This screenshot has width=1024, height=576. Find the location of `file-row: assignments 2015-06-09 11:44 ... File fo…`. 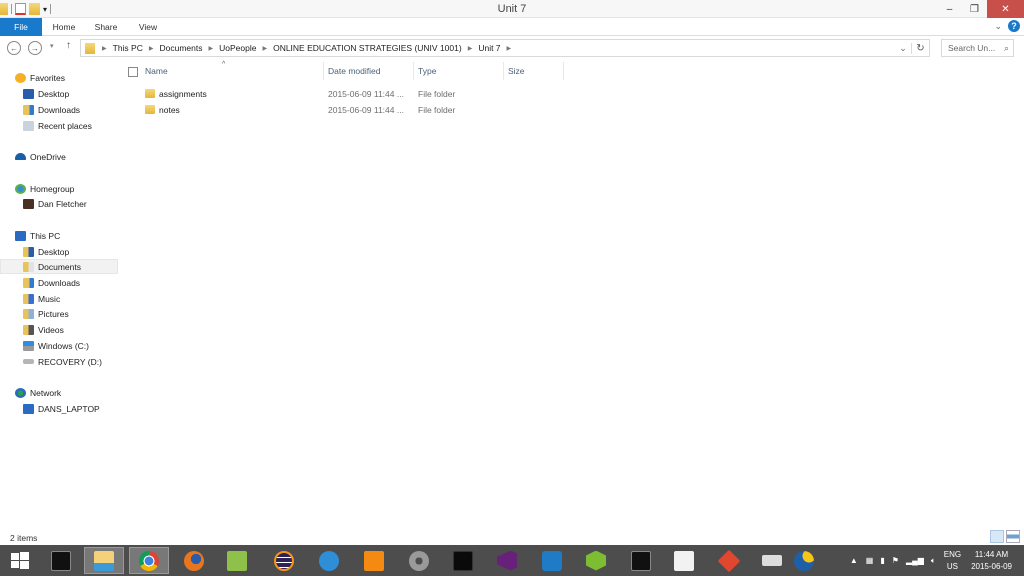

file-row: assignments 2015-06-09 11:44 ... File fo… is located at coordinates (350, 94).